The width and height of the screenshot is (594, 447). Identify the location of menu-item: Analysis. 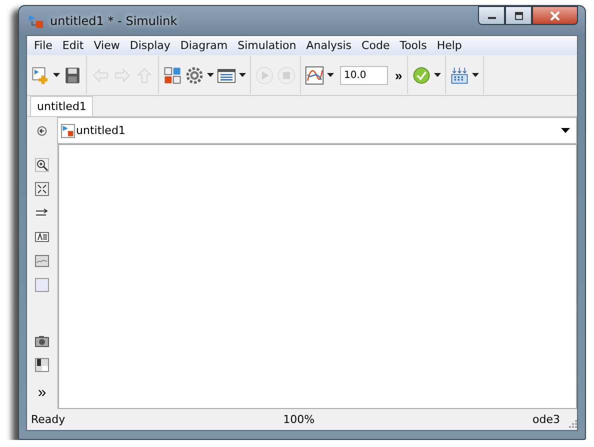
(329, 45).